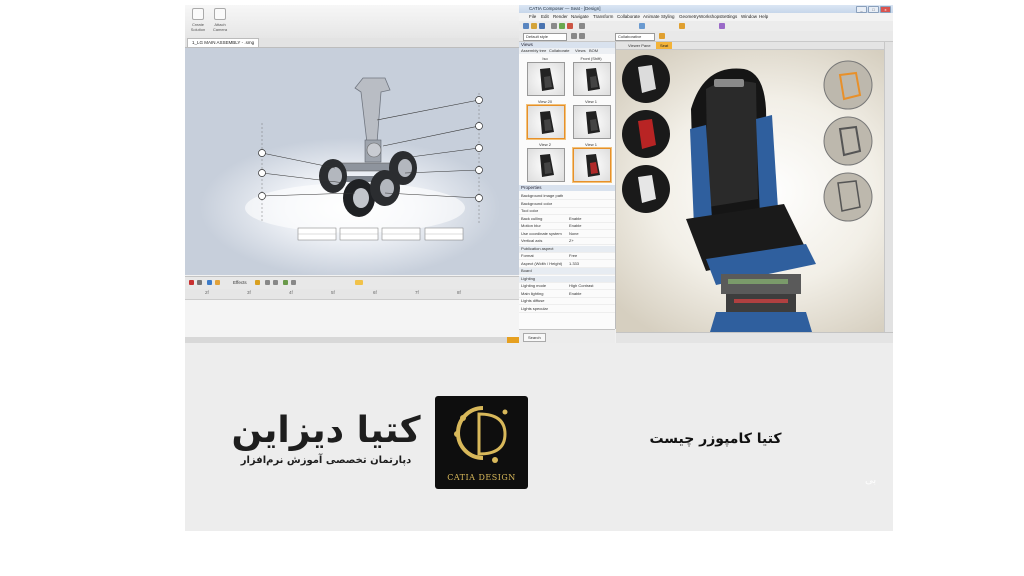  I want to click on view-thumbnail-image, so click(546, 165).